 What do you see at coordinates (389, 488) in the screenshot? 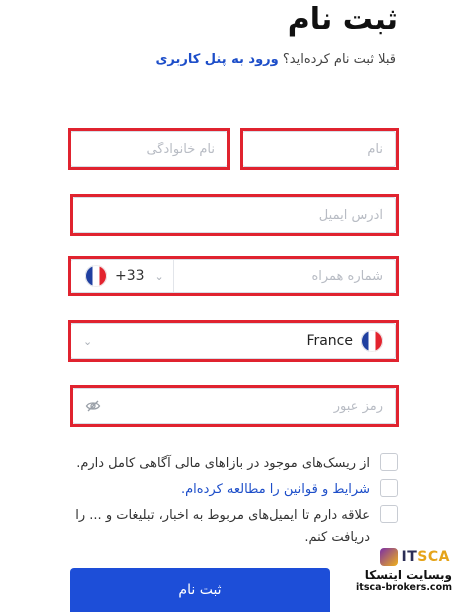
I see `terms-checkbox` at bounding box center [389, 488].